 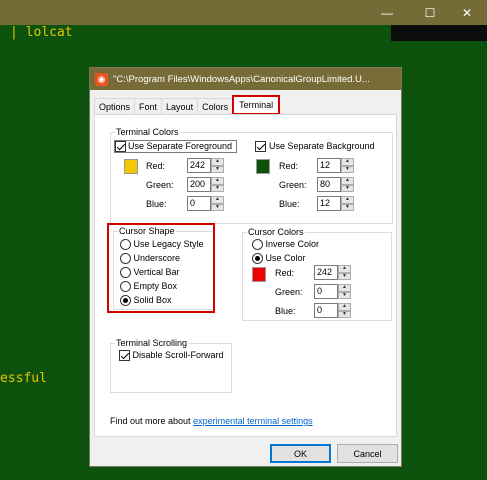 I want to click on terminal-line-1: | lolcat, so click(x=41, y=32).